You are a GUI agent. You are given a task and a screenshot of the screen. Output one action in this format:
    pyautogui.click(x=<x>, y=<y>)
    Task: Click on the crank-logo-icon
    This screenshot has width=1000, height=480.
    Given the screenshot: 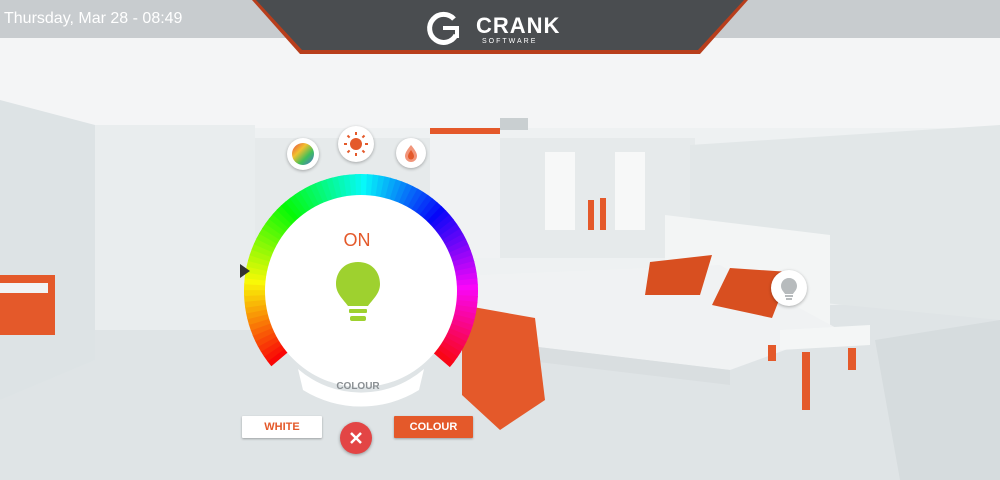 What is the action you would take?
    pyautogui.click(x=443, y=28)
    